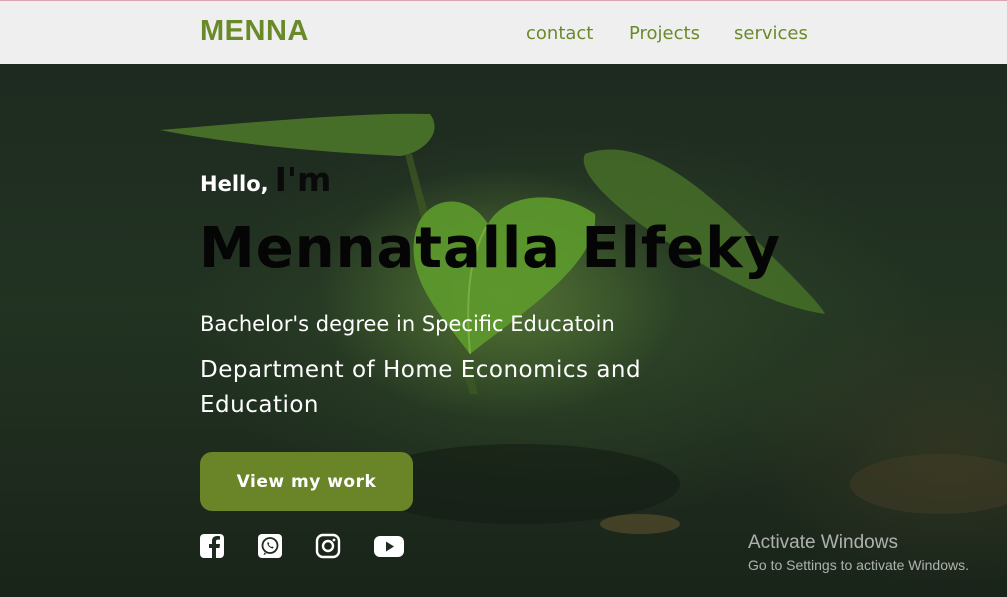 Image resolution: width=1007 pixels, height=597 pixels. I want to click on hero-degree: Bachelor's degree in Specific Educatoin, so click(407, 324).